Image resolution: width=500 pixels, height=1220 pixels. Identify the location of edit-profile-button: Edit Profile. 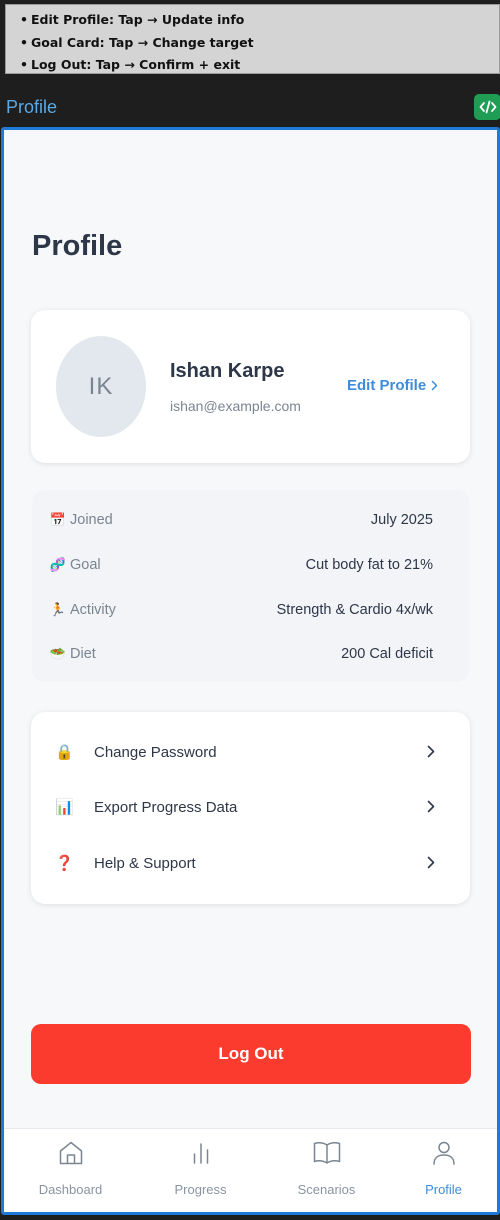
(392, 385).